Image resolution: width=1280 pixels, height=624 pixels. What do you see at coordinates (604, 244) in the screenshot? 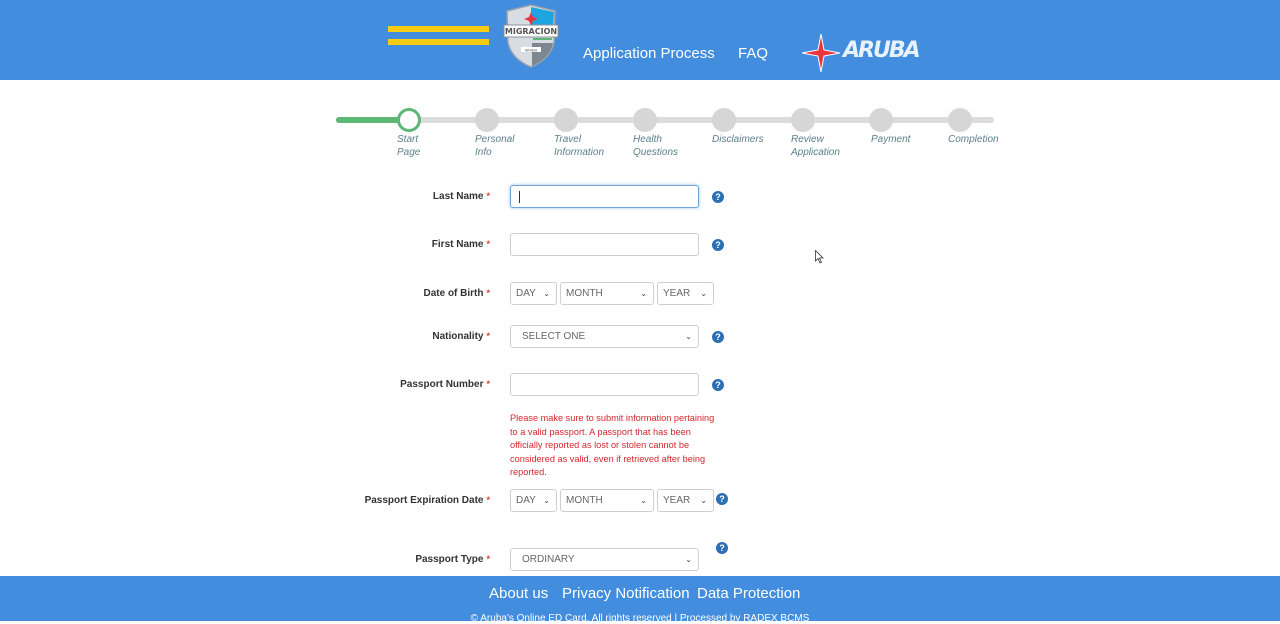
I see `first-name-input` at bounding box center [604, 244].